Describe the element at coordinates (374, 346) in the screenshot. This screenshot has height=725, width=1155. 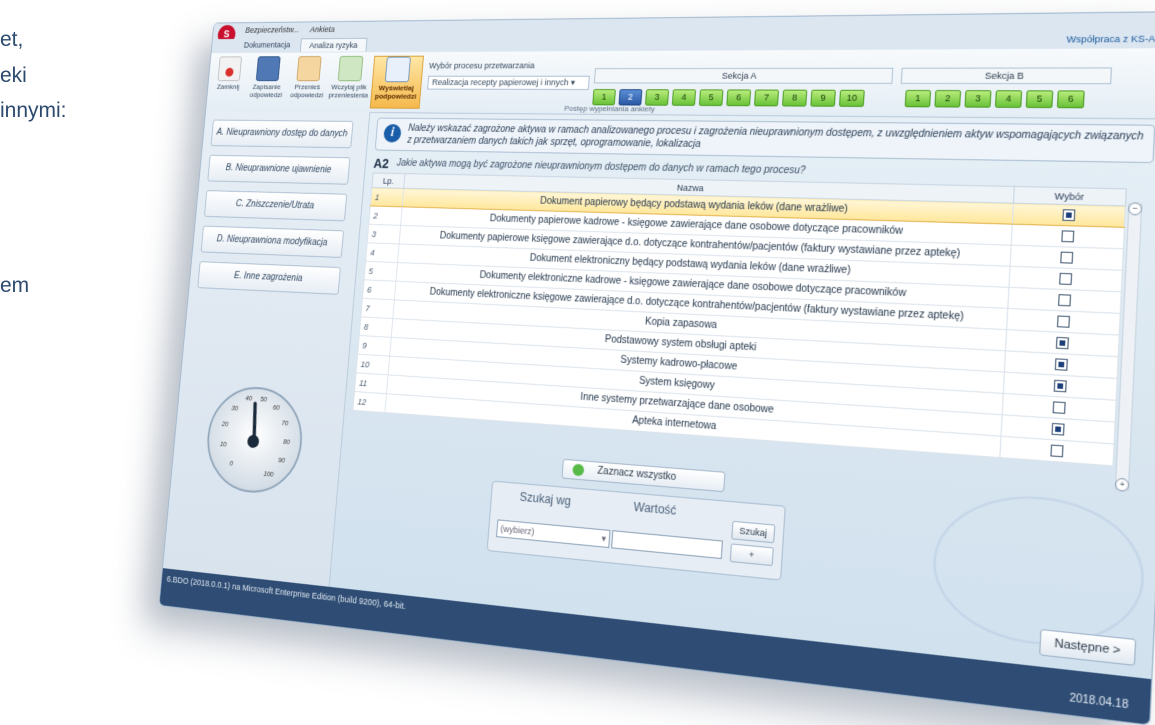
I see `row-number: 9` at that location.